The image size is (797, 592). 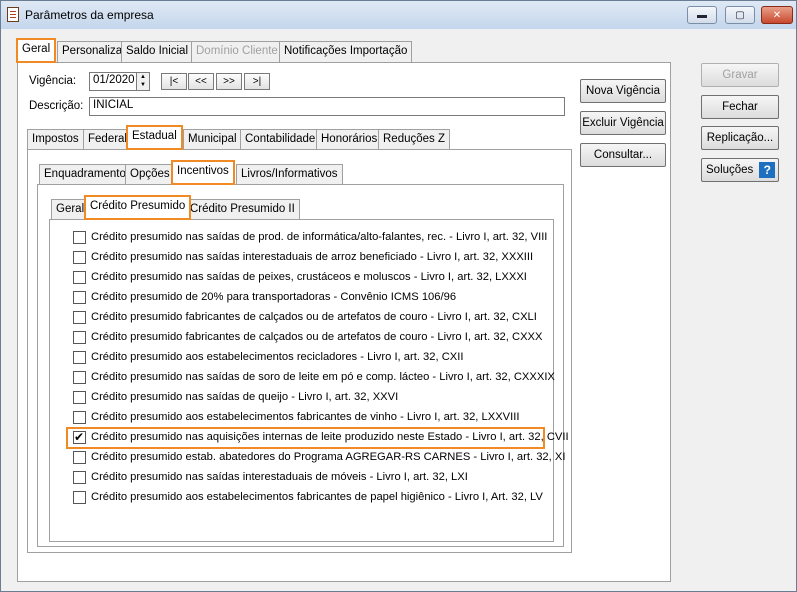 I want to click on tab-personaliza: Personaliza, so click(x=92, y=51).